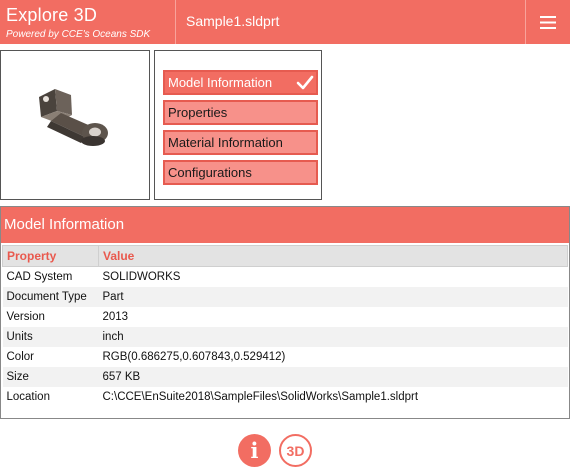 Image resolution: width=570 pixels, height=472 pixels. Describe the element at coordinates (333, 296) in the screenshot. I see `value-cell: Part` at that location.